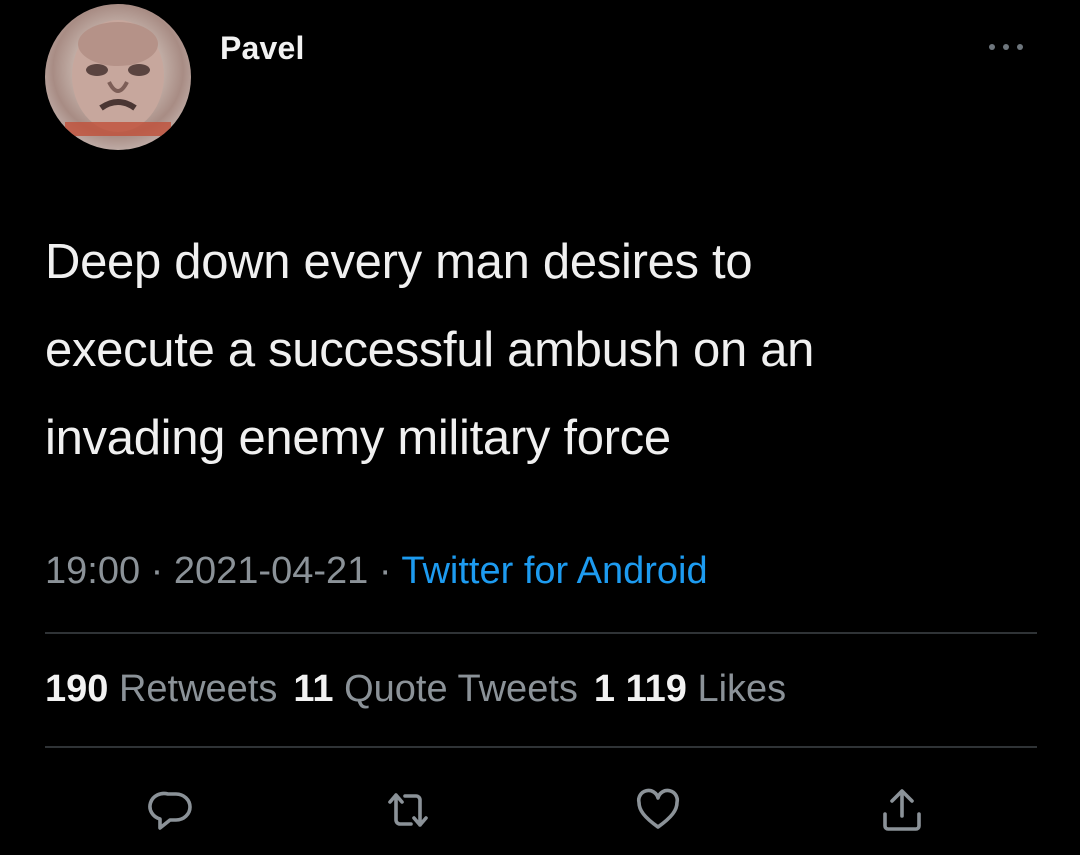  Describe the element at coordinates (430, 350) in the screenshot. I see `tweet-text-line: execute a successful ambush on an` at that location.